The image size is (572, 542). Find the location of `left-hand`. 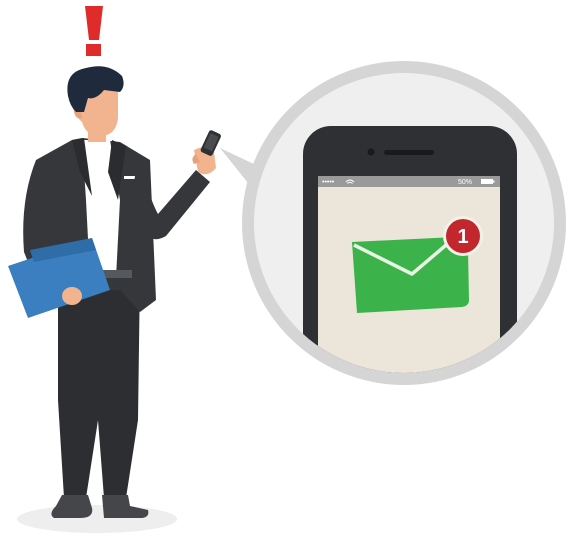

left-hand is located at coordinates (72, 296).